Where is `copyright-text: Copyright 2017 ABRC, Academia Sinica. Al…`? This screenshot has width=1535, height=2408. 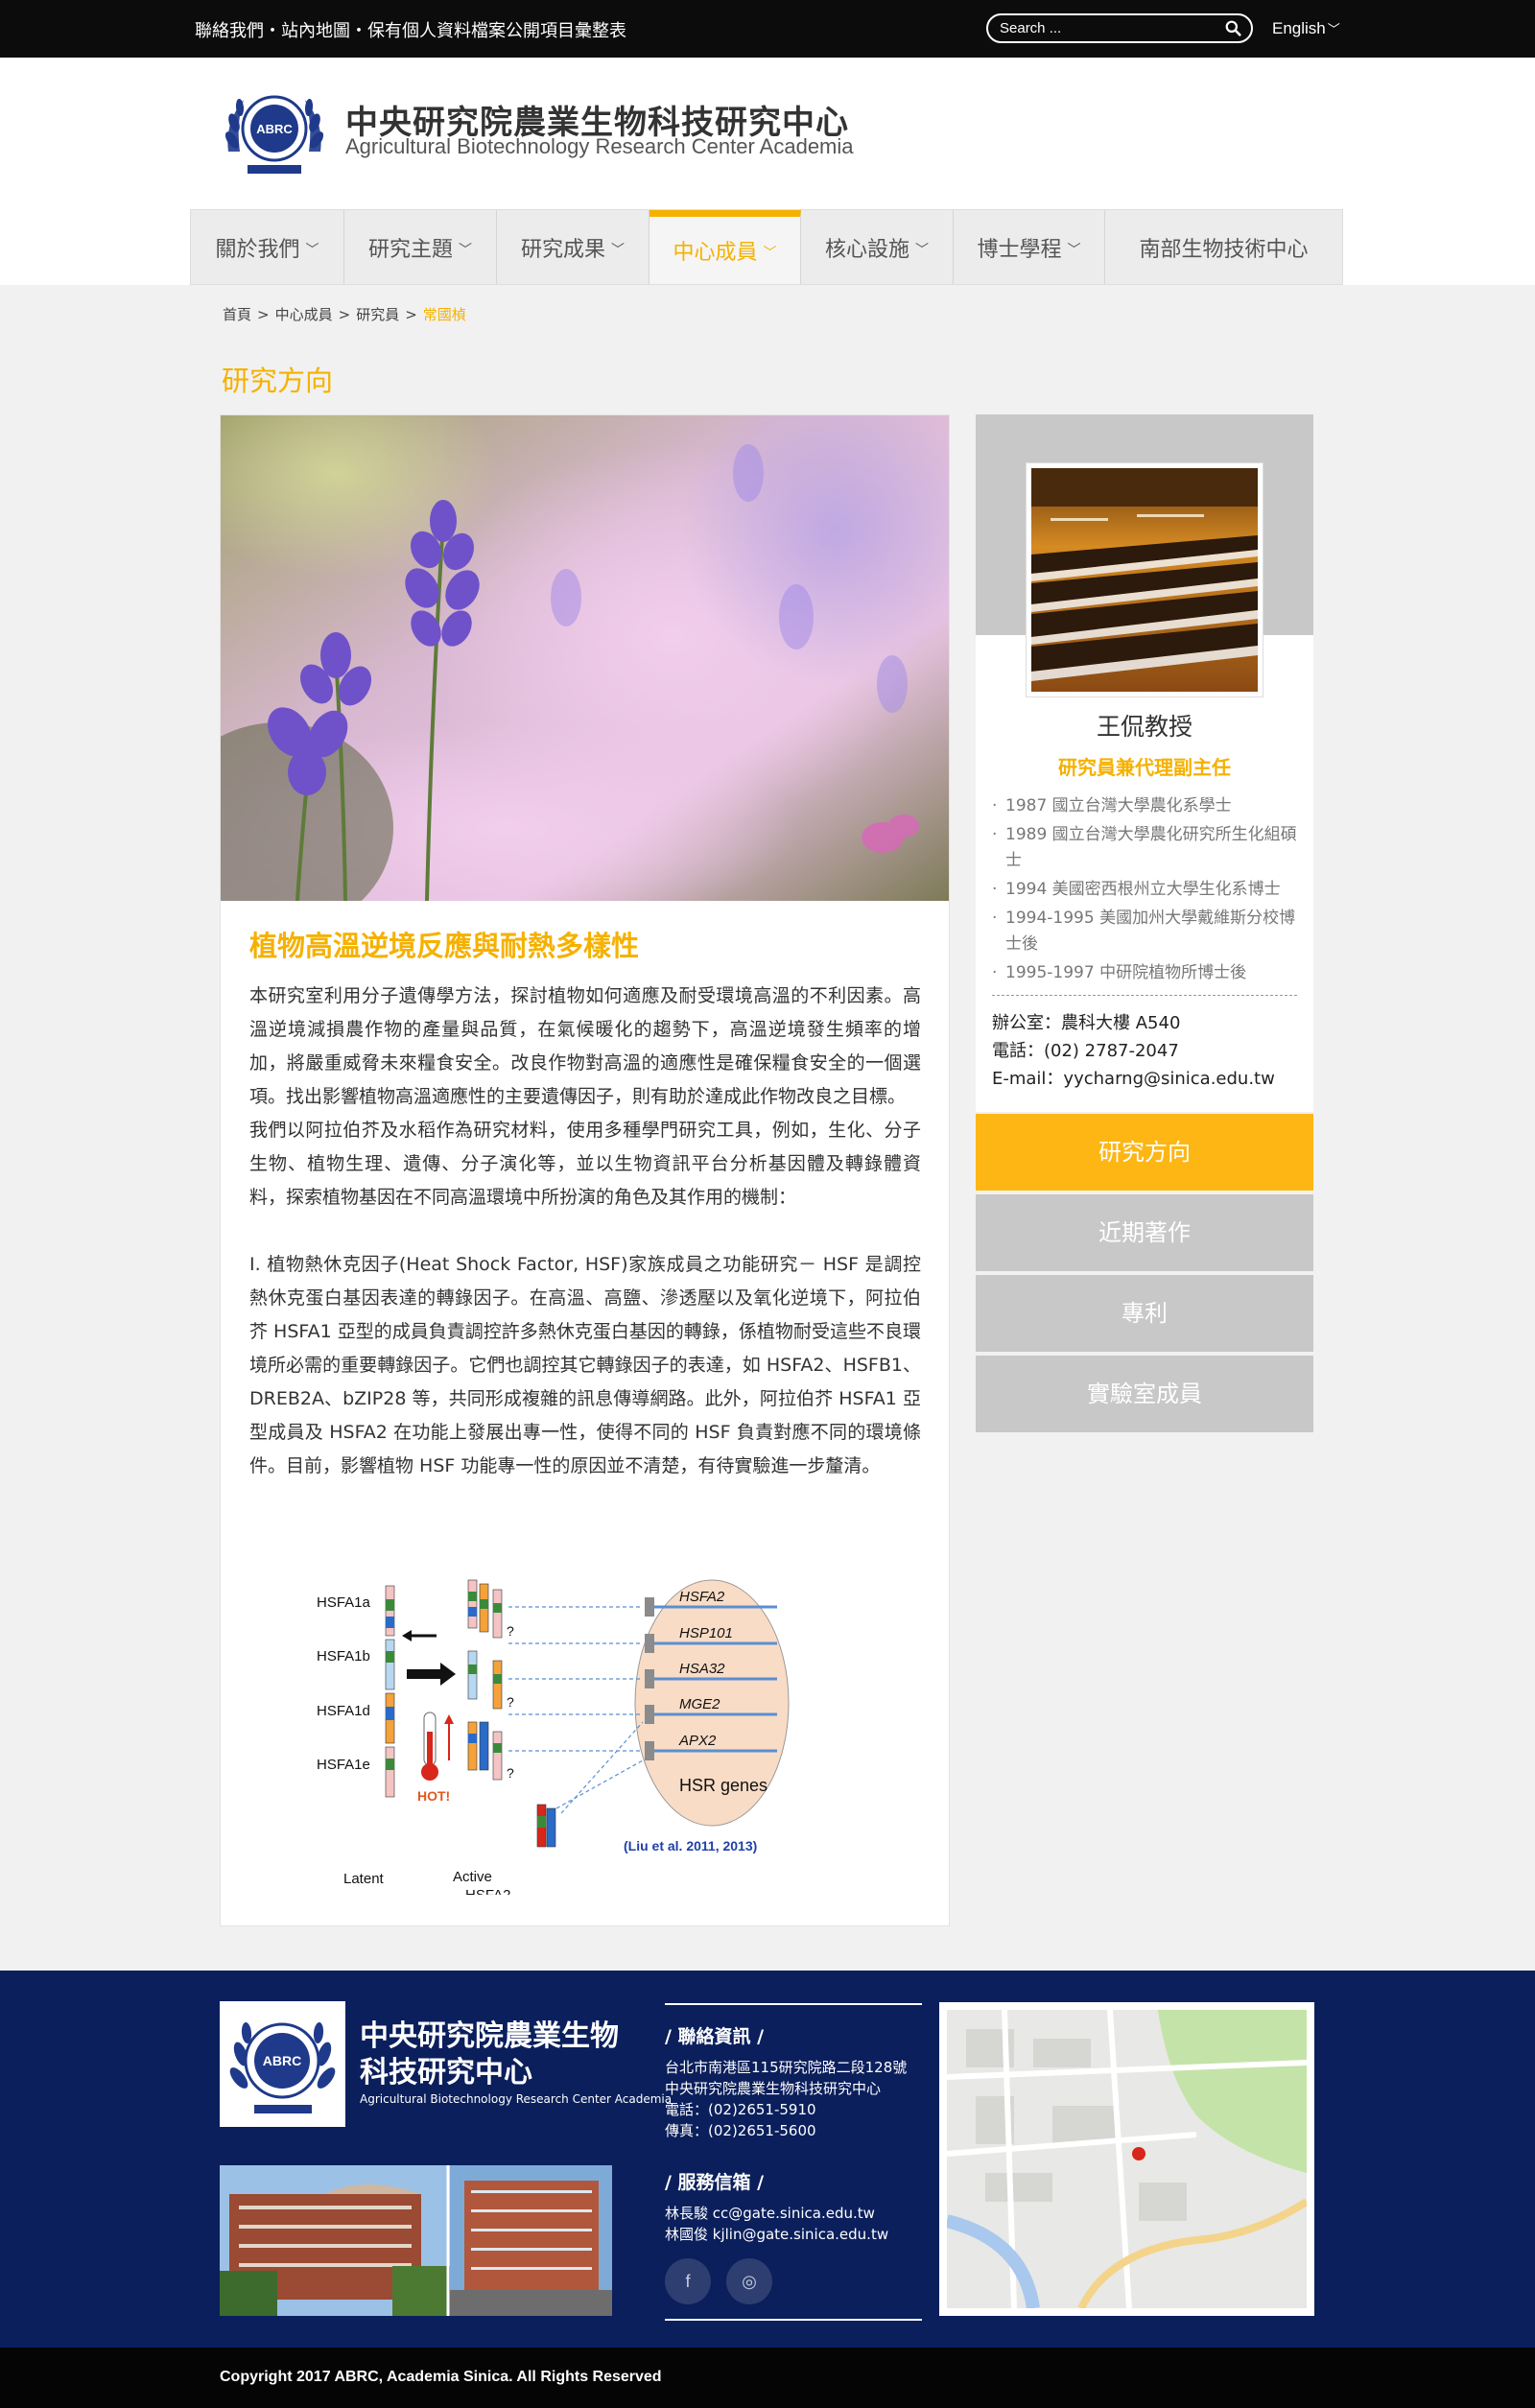
copyright-text: Copyright 2017 ABRC, Academia Sinica. Al… is located at coordinates (441, 2377).